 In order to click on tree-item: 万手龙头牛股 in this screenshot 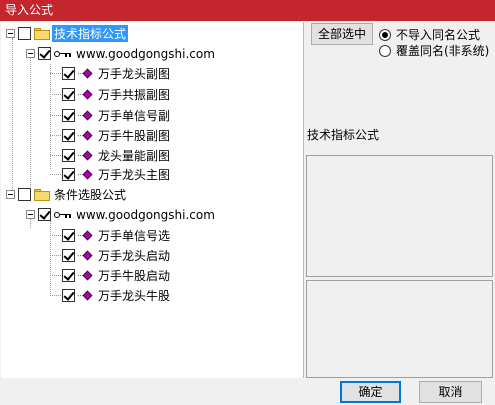, I will do `click(117, 295)`.